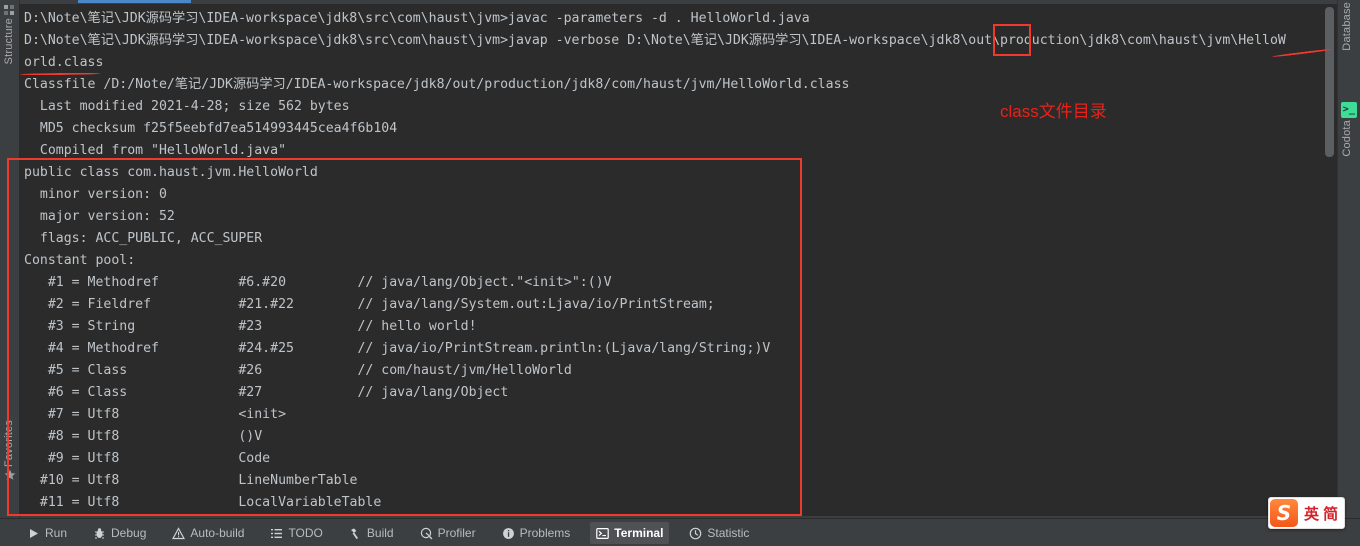 This screenshot has width=1360, height=546. I want to click on terminal-line: #10 = Utf8 LineNumberTable, so click(191, 480).